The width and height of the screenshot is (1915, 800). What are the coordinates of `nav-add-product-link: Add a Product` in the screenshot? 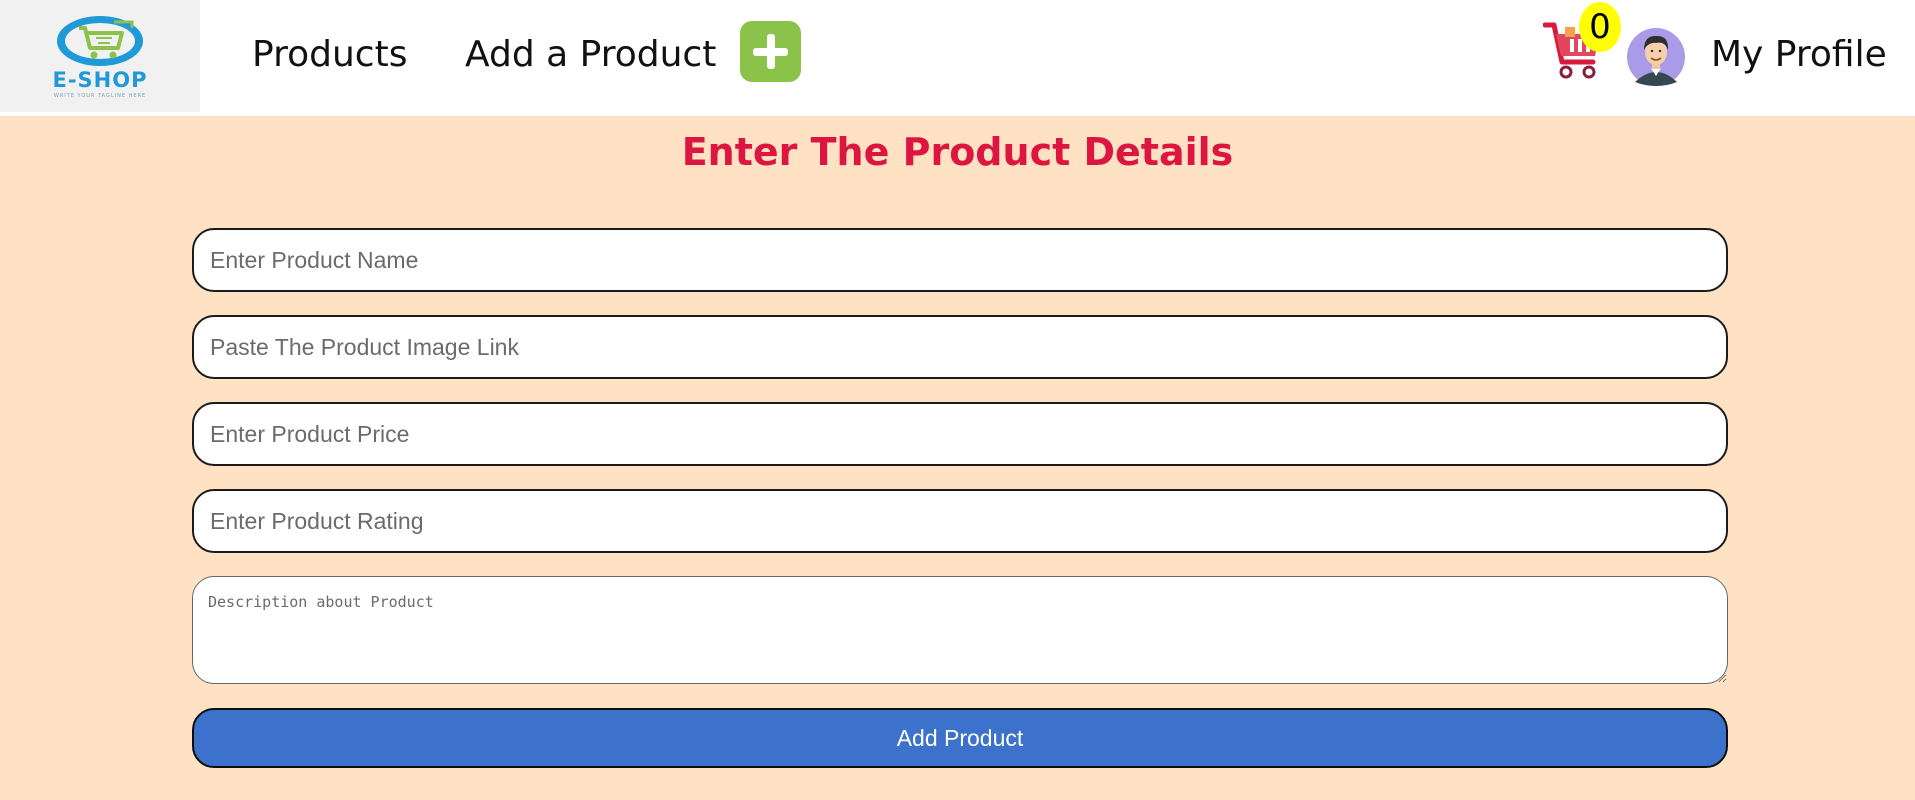 It's located at (590, 54).